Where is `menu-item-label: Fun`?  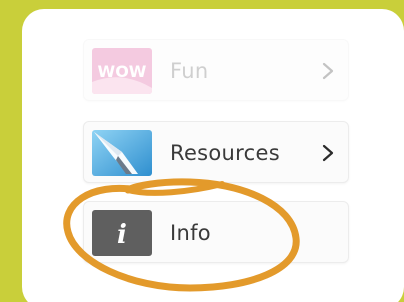 menu-item-label: Fun is located at coordinates (189, 71).